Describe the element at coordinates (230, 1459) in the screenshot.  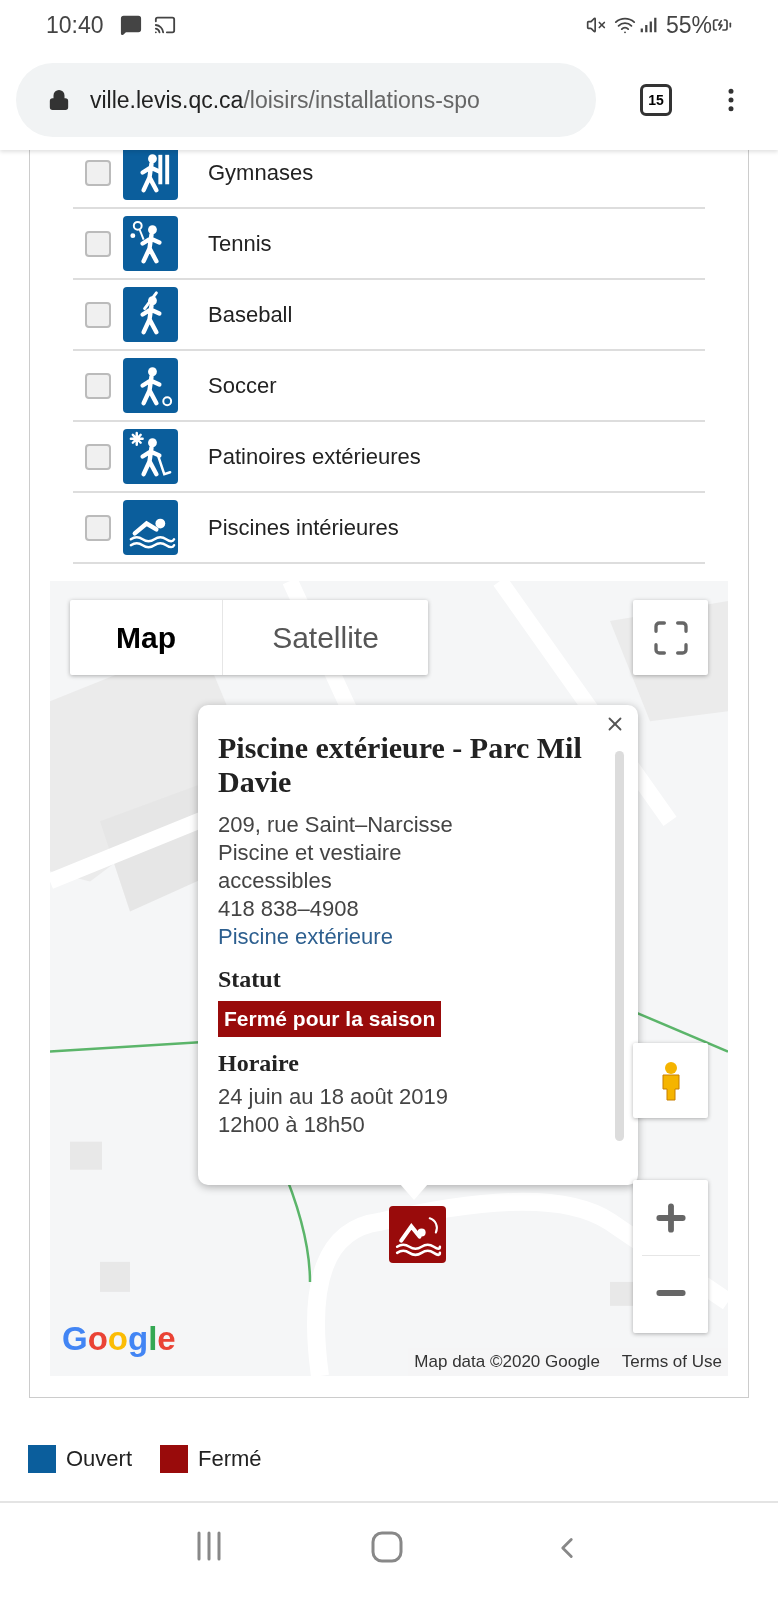
I see `legend-label: Fermé` at that location.